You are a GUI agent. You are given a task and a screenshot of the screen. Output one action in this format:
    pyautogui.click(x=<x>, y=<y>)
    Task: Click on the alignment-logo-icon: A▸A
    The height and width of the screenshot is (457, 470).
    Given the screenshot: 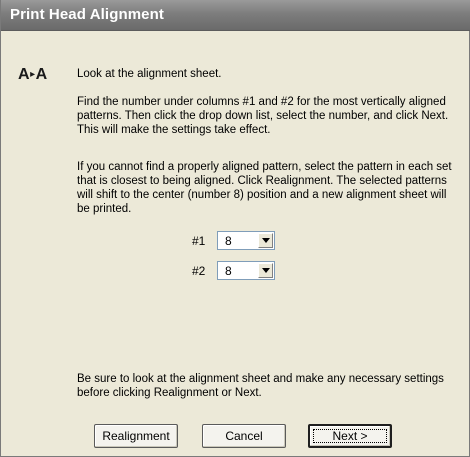 What is the action you would take?
    pyautogui.click(x=32, y=75)
    